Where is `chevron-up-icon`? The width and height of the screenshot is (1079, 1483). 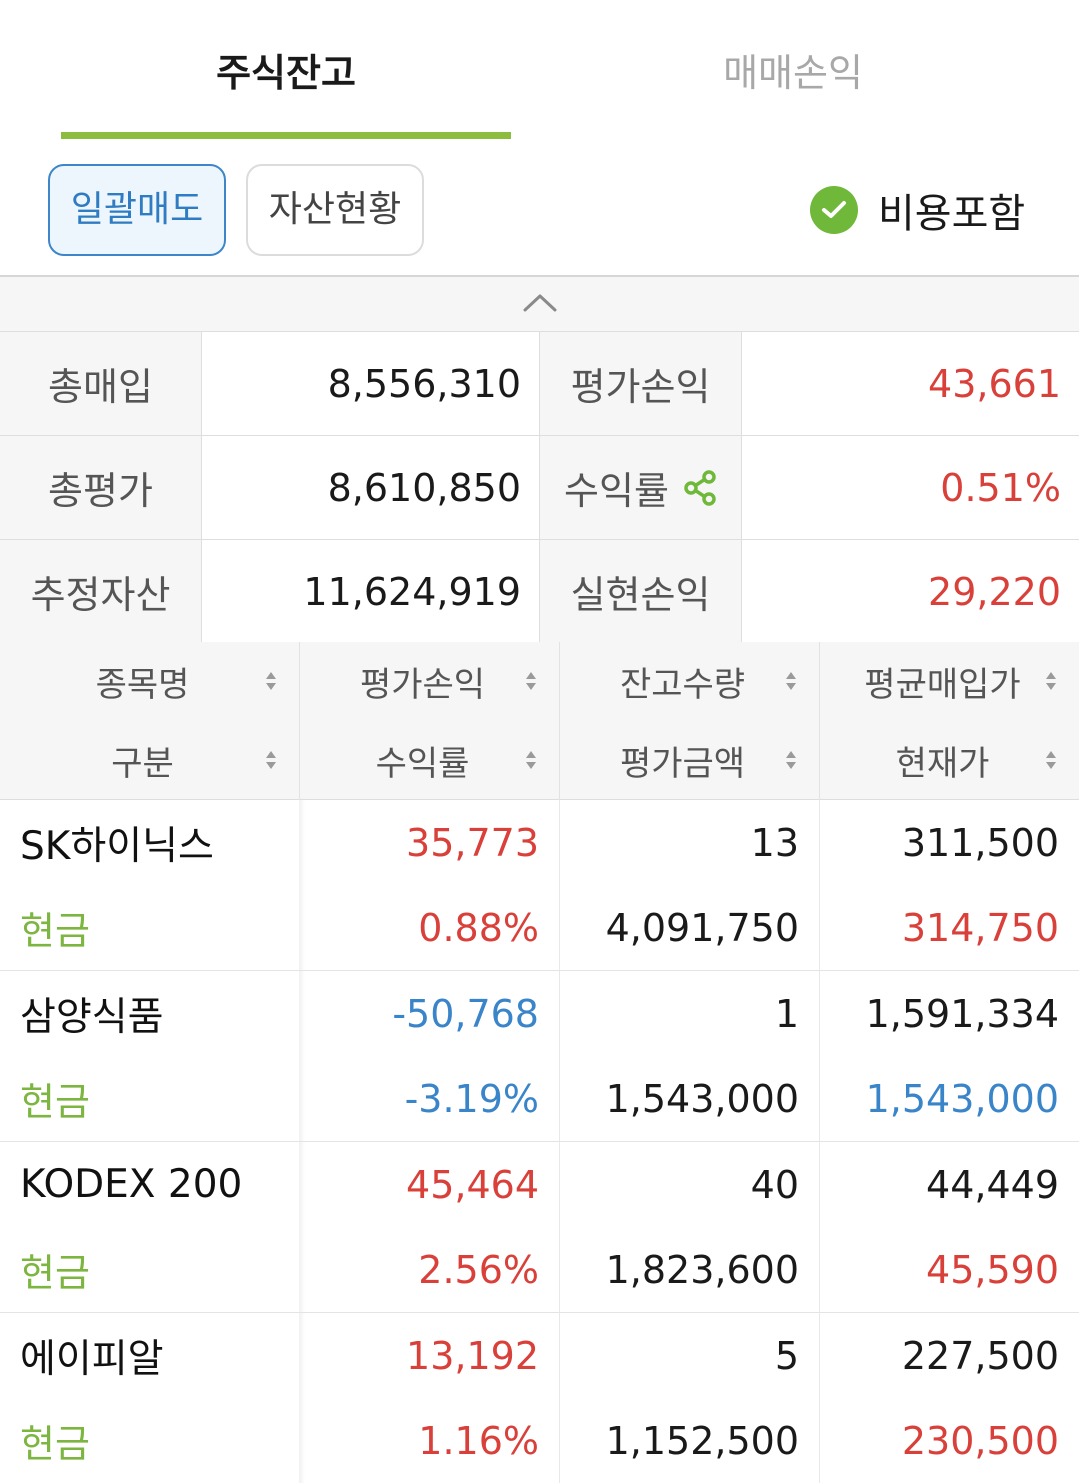 chevron-up-icon is located at coordinates (540, 304).